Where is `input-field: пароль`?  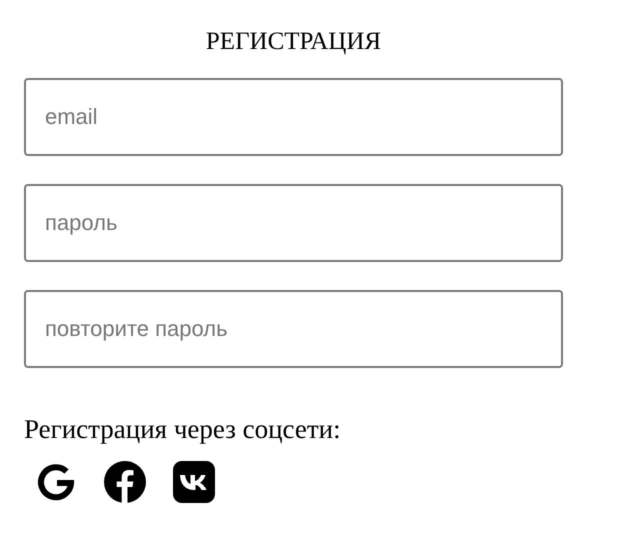
input-field: пароль is located at coordinates (293, 223).